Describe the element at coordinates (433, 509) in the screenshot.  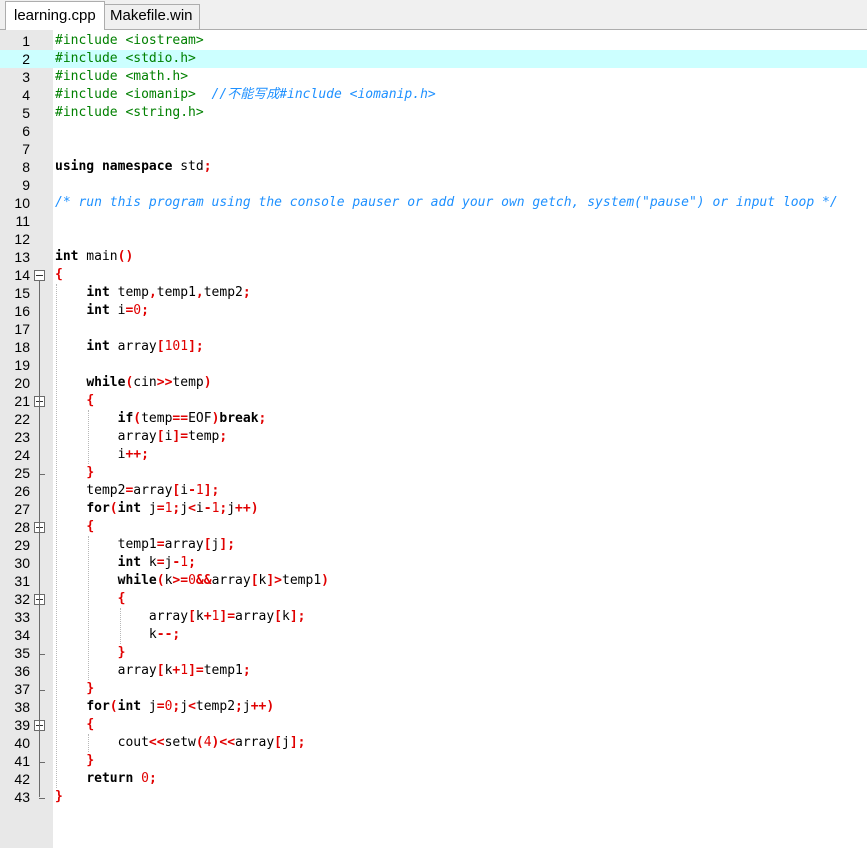
I see `code-line: 27 for(int j=1;j<i-1;j++)` at that location.